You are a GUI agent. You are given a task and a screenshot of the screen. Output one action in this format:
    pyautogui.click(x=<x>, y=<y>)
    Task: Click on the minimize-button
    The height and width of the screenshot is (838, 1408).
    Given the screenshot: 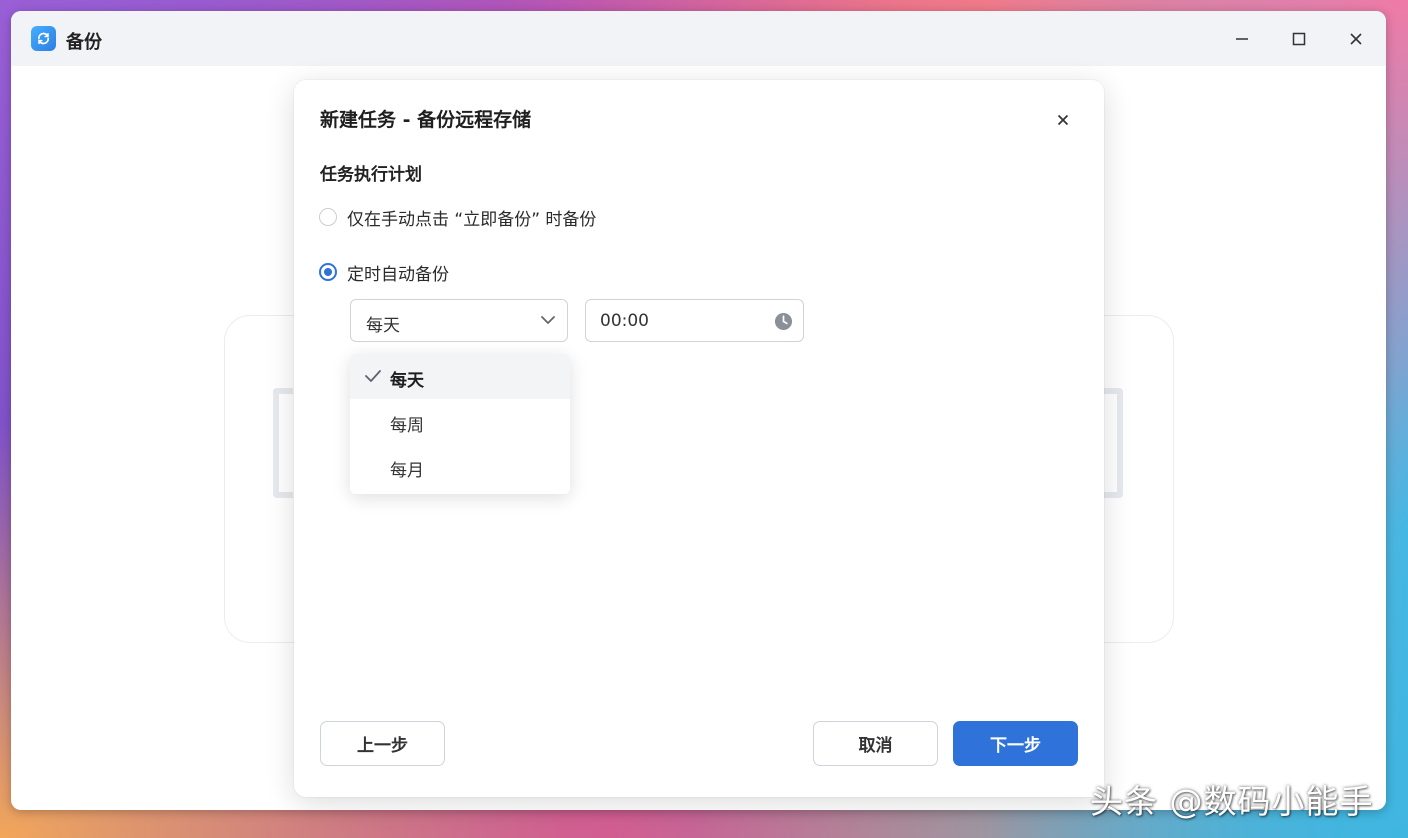 What is the action you would take?
    pyautogui.click(x=1242, y=39)
    